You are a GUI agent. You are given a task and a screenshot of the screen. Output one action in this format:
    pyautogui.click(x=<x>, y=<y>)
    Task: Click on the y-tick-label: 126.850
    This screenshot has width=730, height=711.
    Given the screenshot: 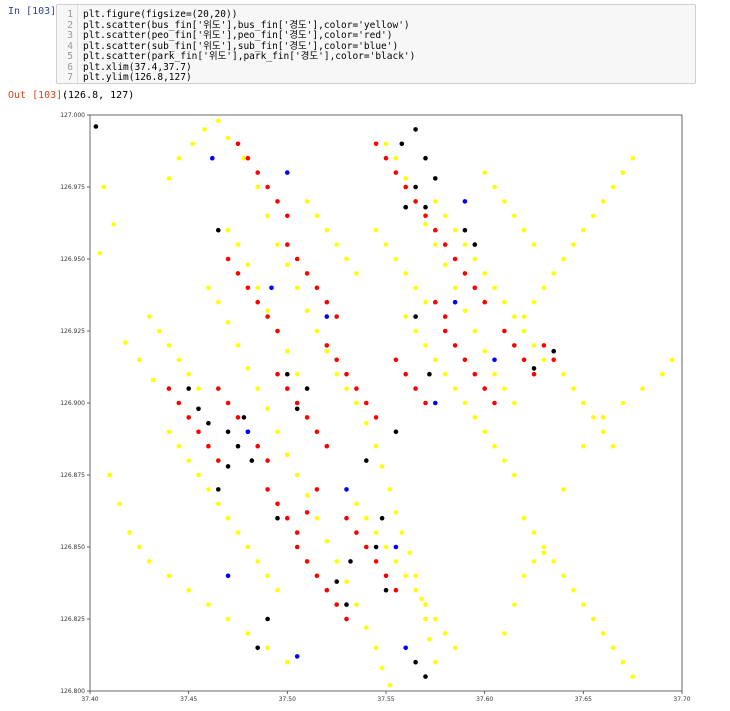 What is the action you would take?
    pyautogui.click(x=72, y=547)
    